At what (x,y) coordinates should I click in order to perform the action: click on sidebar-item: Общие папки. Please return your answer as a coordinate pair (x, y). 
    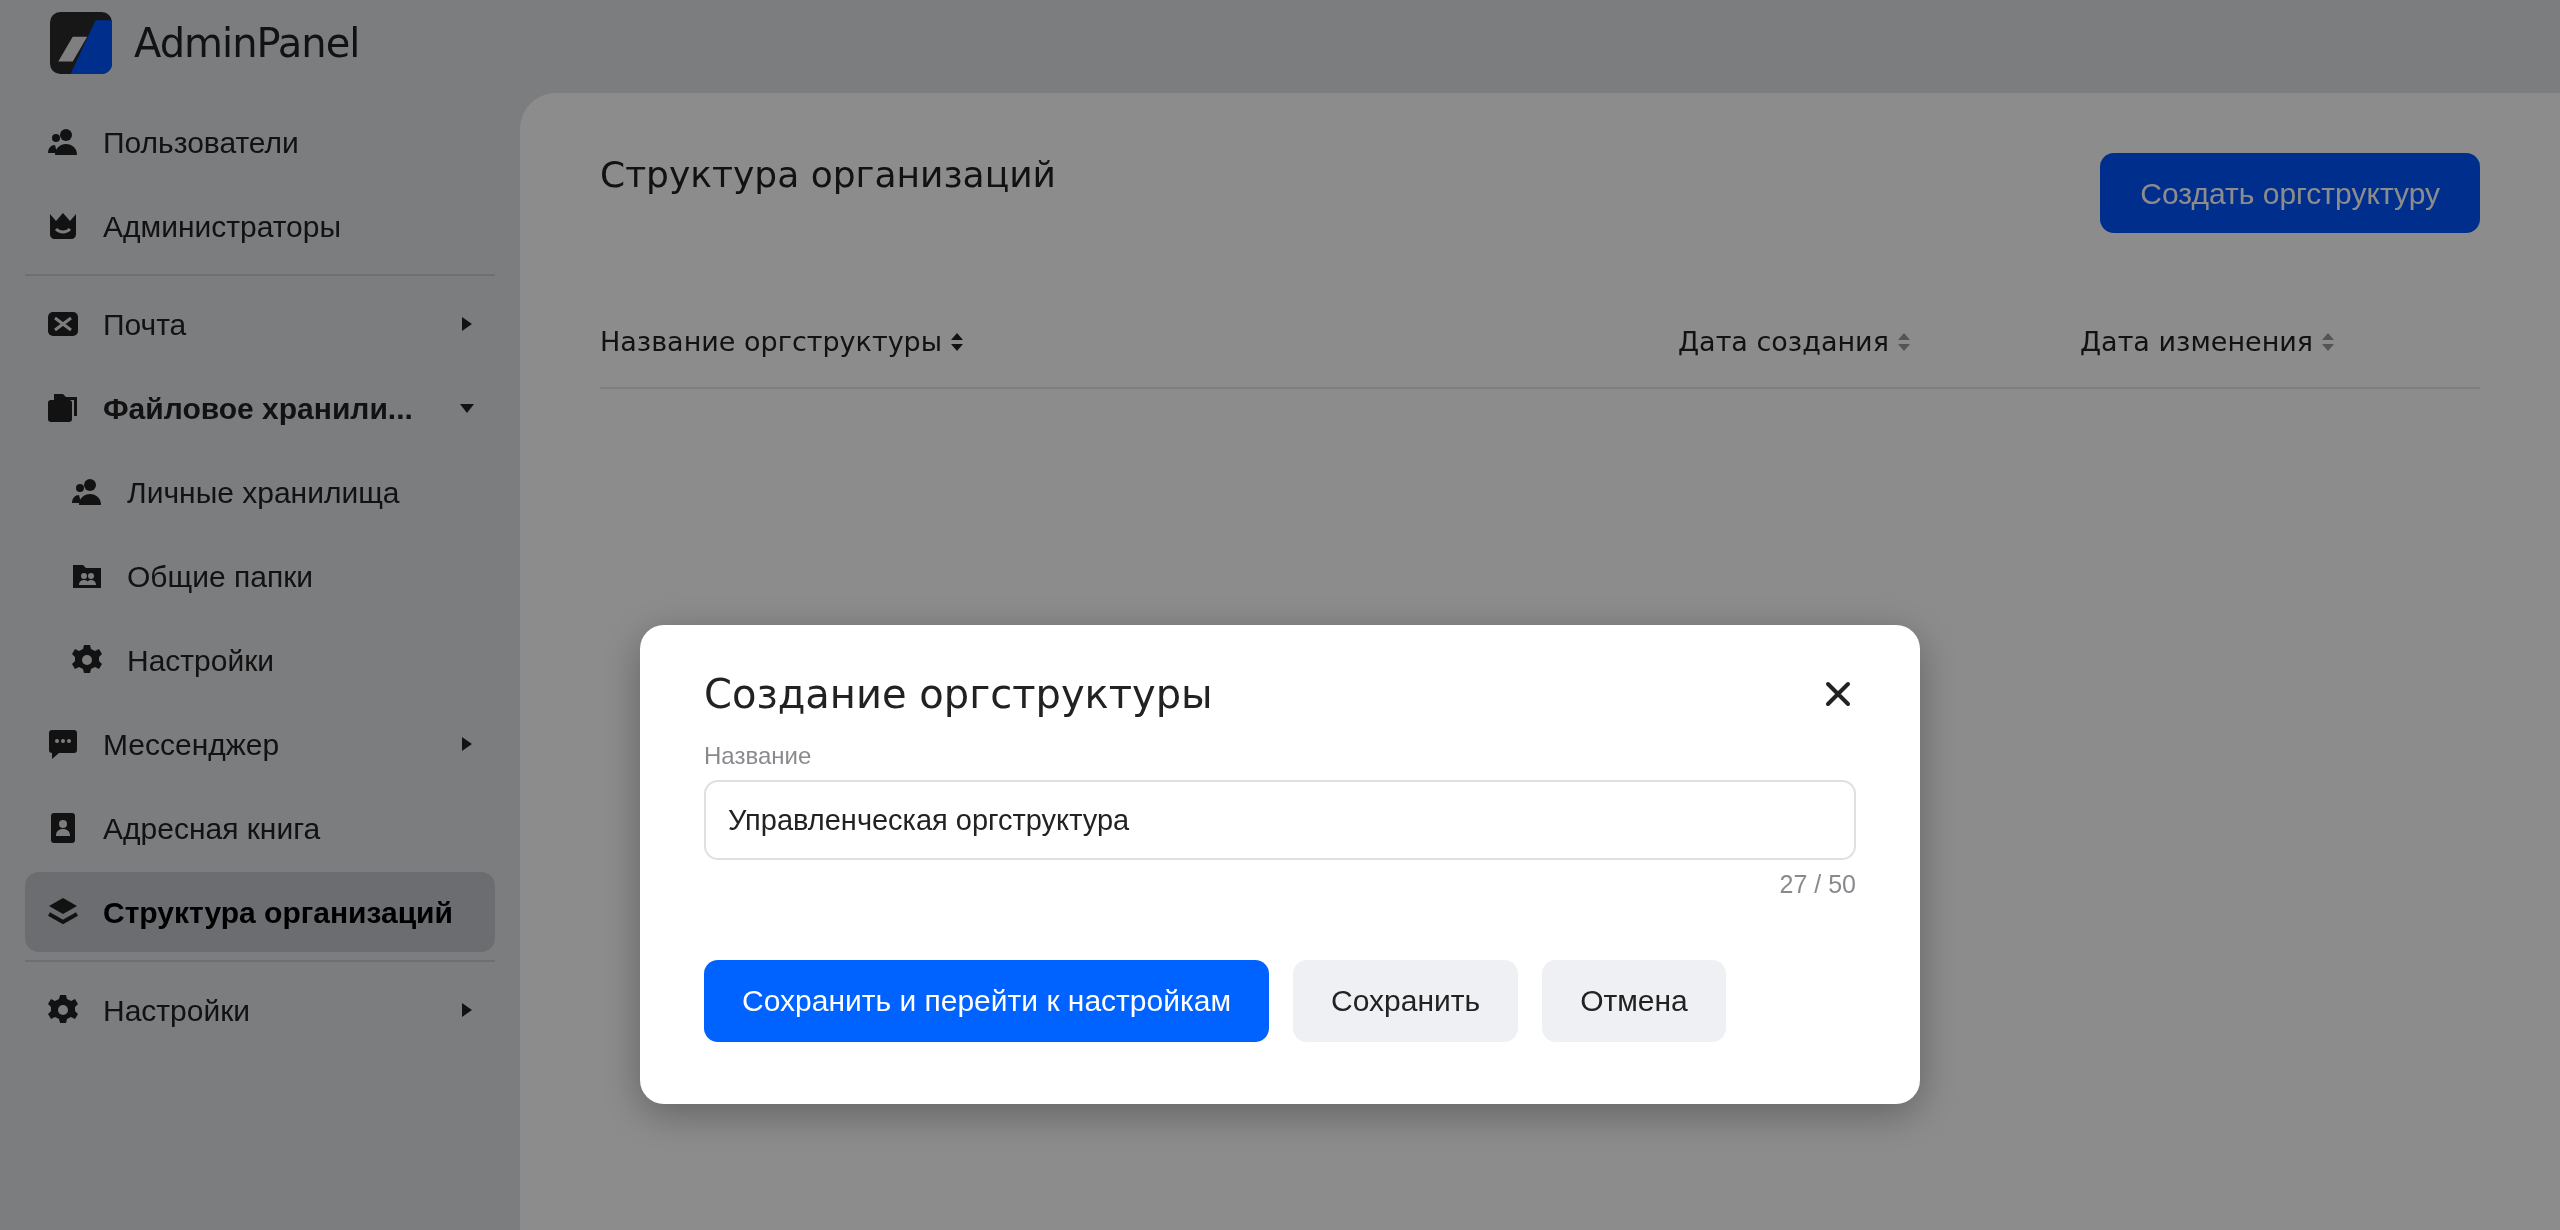
    Looking at the image, I should click on (260, 576).